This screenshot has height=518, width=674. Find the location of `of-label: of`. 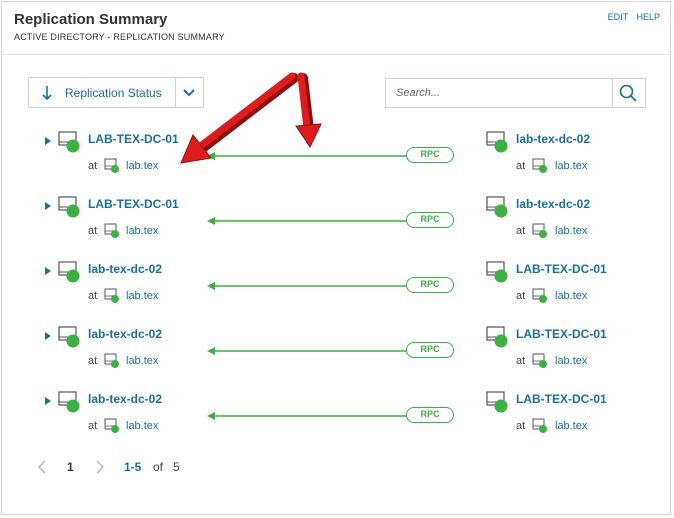

of-label: of is located at coordinates (158, 467).